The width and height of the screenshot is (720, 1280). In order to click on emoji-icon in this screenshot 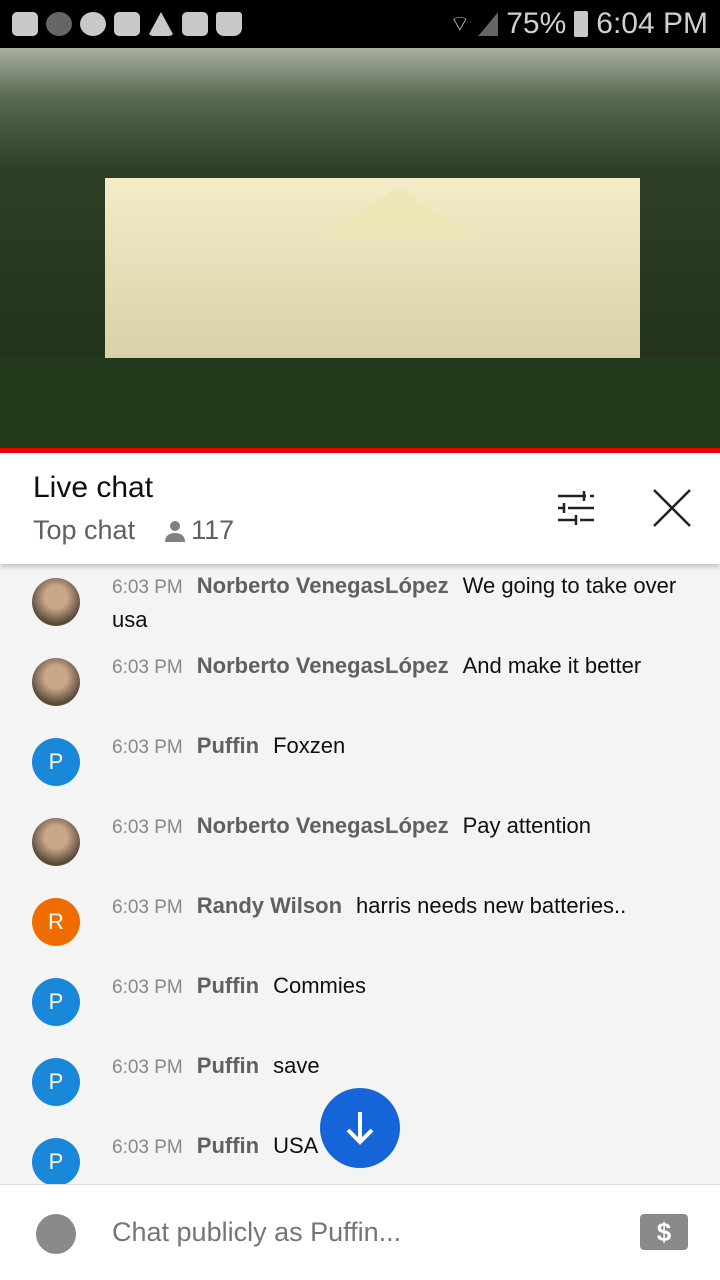, I will do `click(56, 1234)`.